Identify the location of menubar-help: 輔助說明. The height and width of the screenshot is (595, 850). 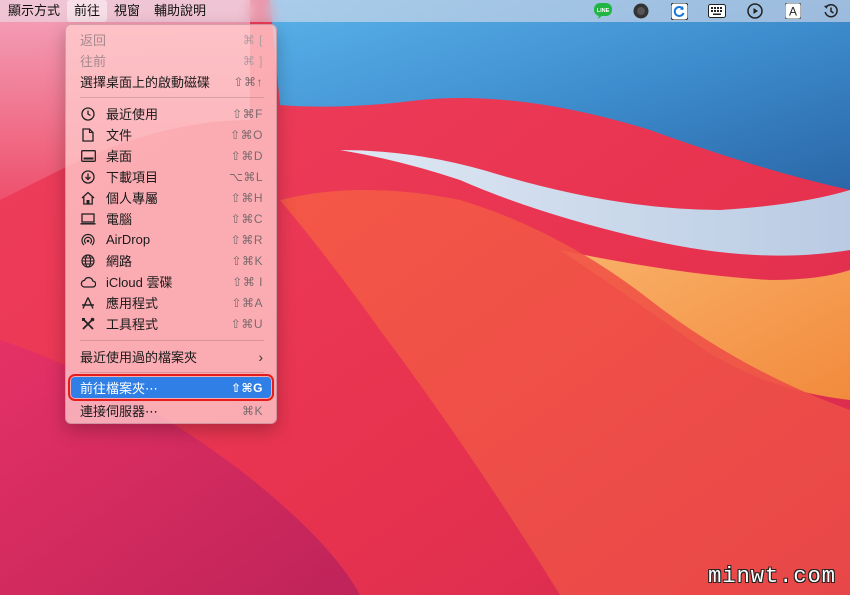
(180, 11).